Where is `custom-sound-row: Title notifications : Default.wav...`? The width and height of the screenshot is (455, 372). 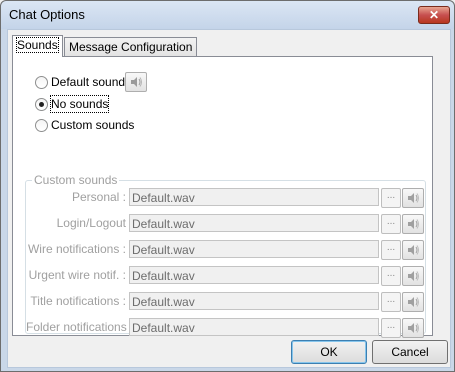 custom-sound-row: Title notifications : Default.wav... is located at coordinates (225, 302).